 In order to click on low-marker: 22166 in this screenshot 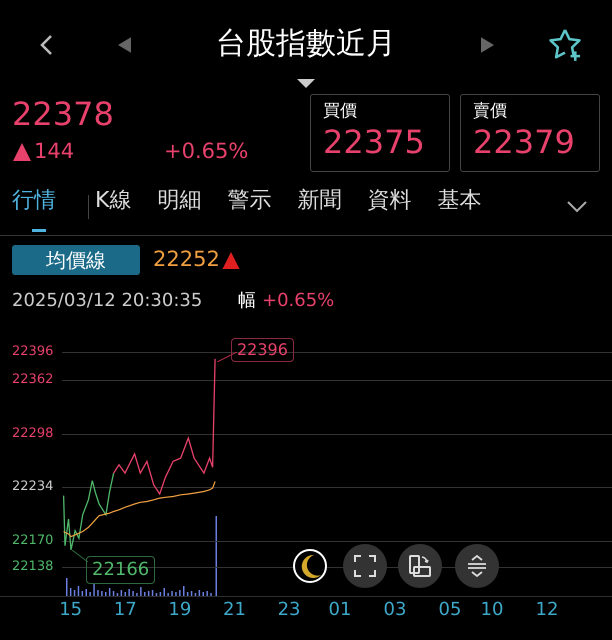, I will do `click(121, 570)`.